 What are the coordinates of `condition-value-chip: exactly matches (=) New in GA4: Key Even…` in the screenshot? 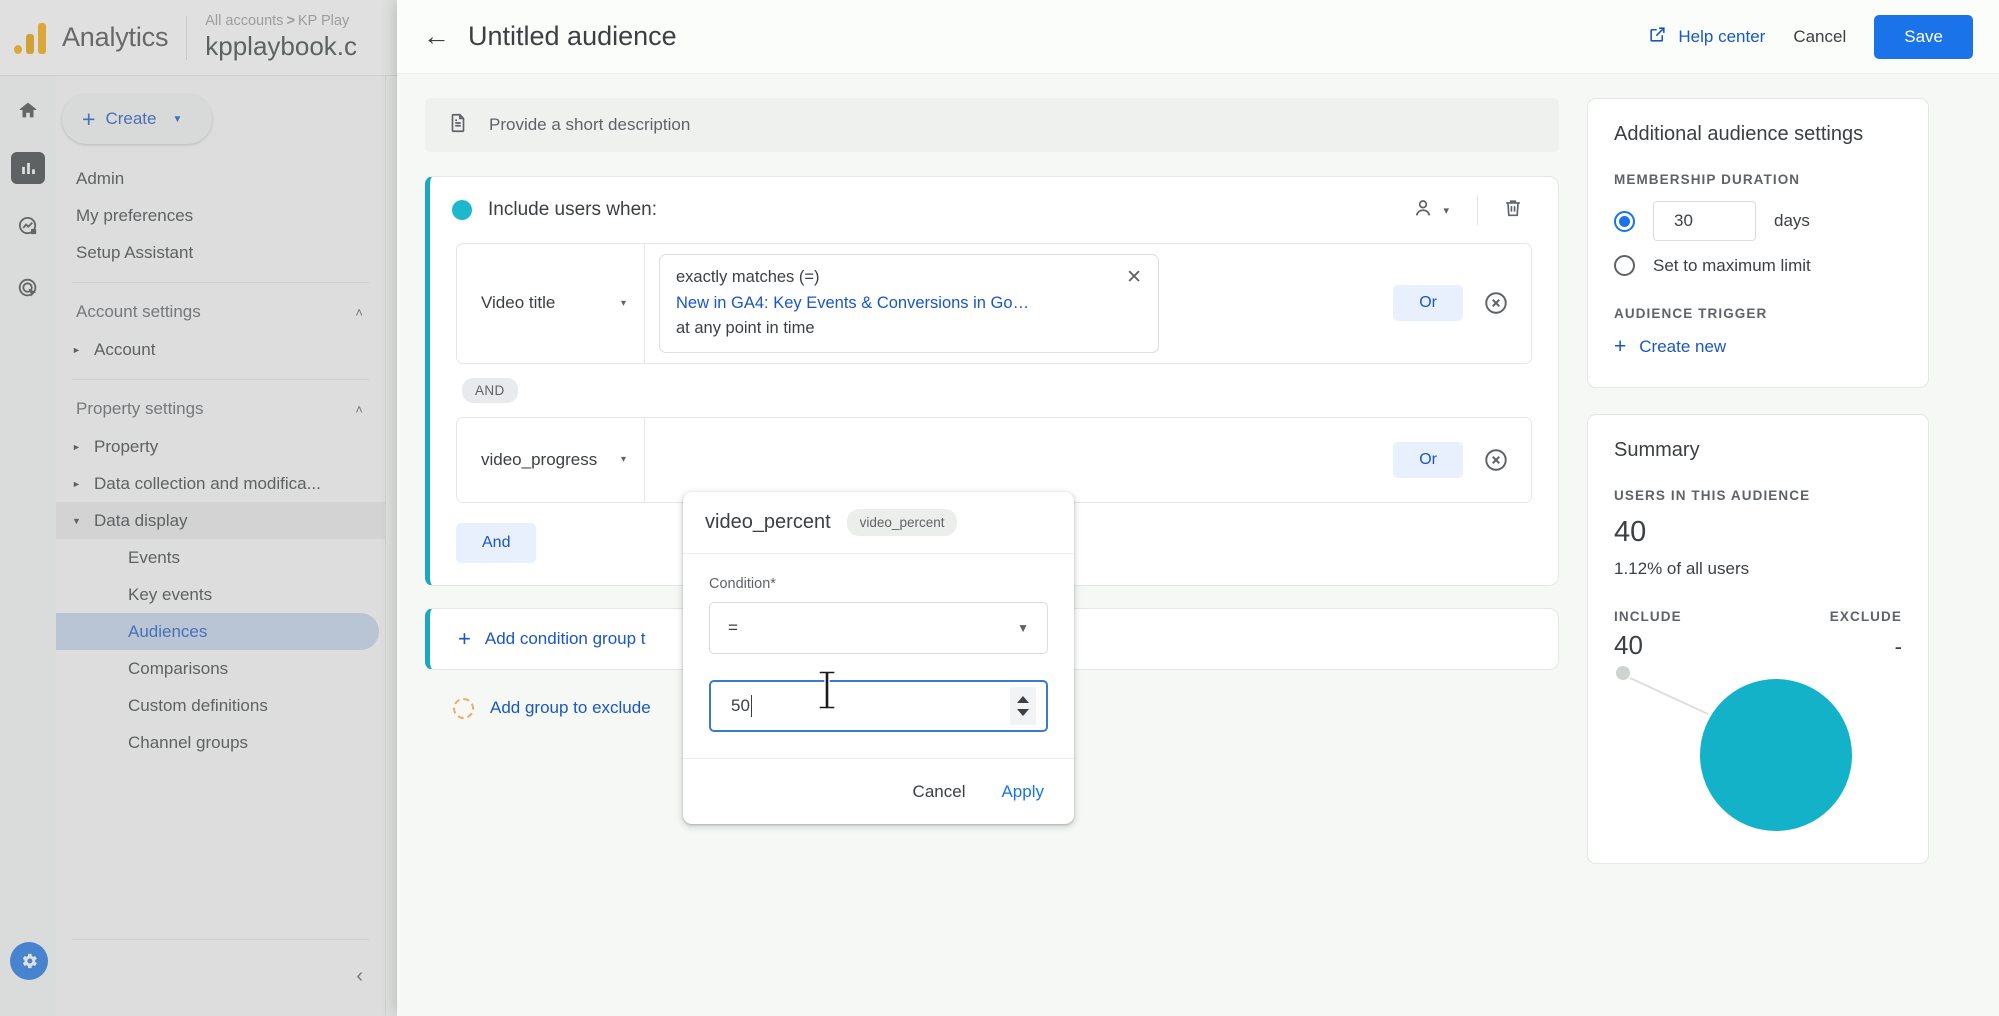 It's located at (909, 303).